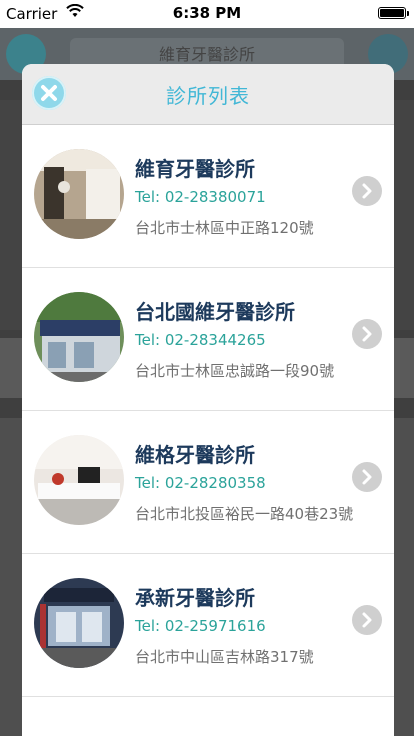  I want to click on clinic-name: 維育牙醫診所, so click(195, 169).